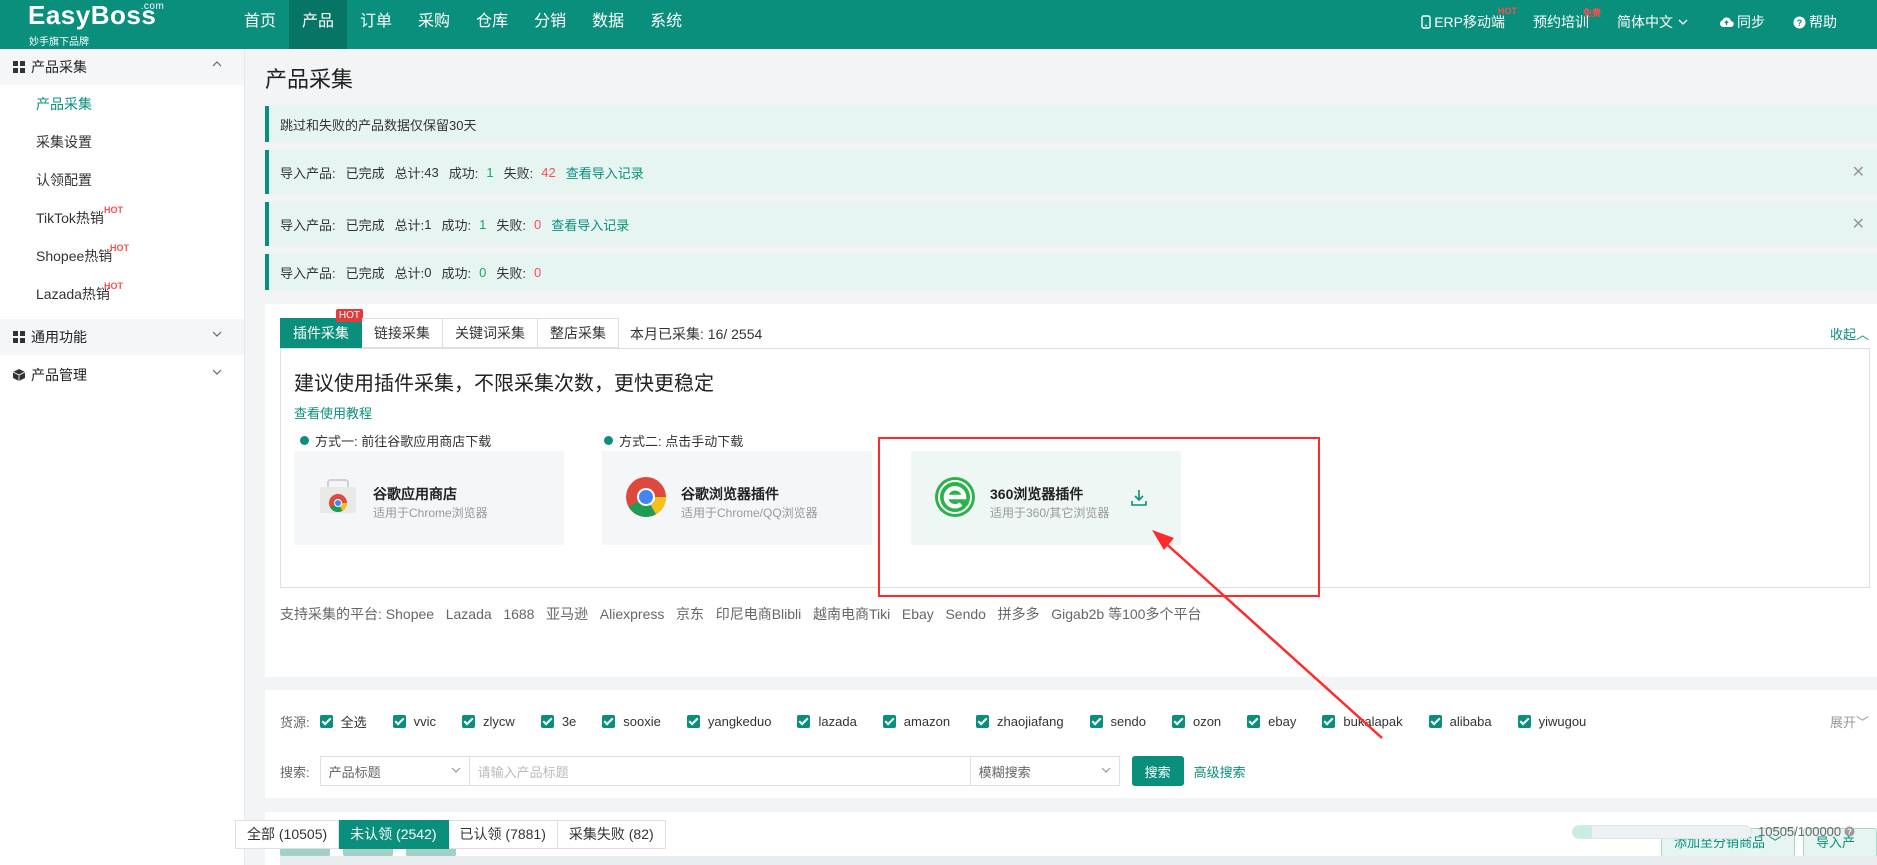 This screenshot has width=1877, height=865. I want to click on nav-home: 首页, so click(260, 24).